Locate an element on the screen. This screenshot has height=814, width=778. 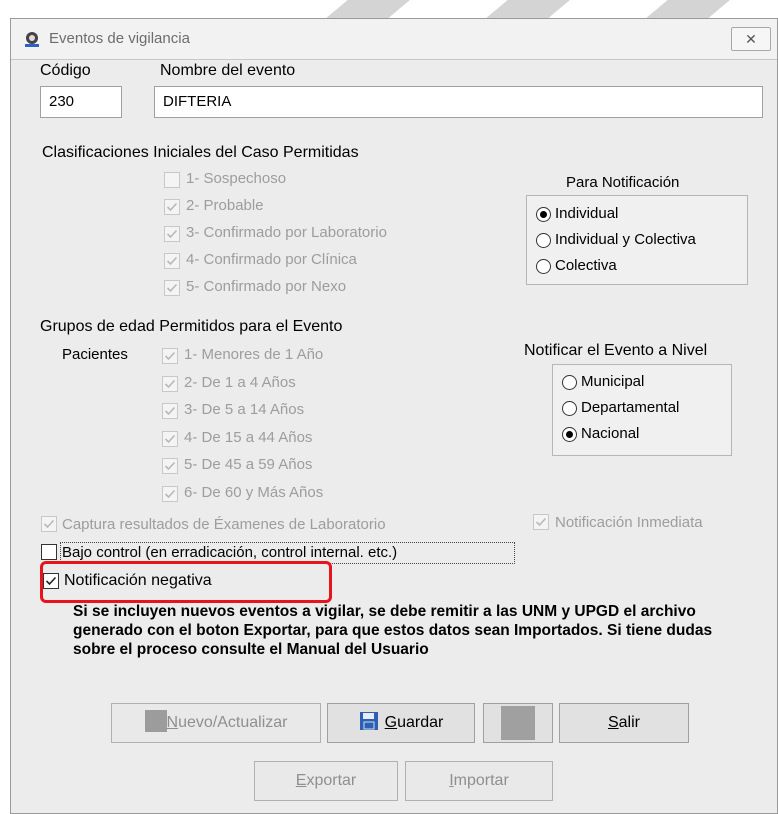
grupo-edad-label: 2- De 1 a 4 Años is located at coordinates (240, 382).